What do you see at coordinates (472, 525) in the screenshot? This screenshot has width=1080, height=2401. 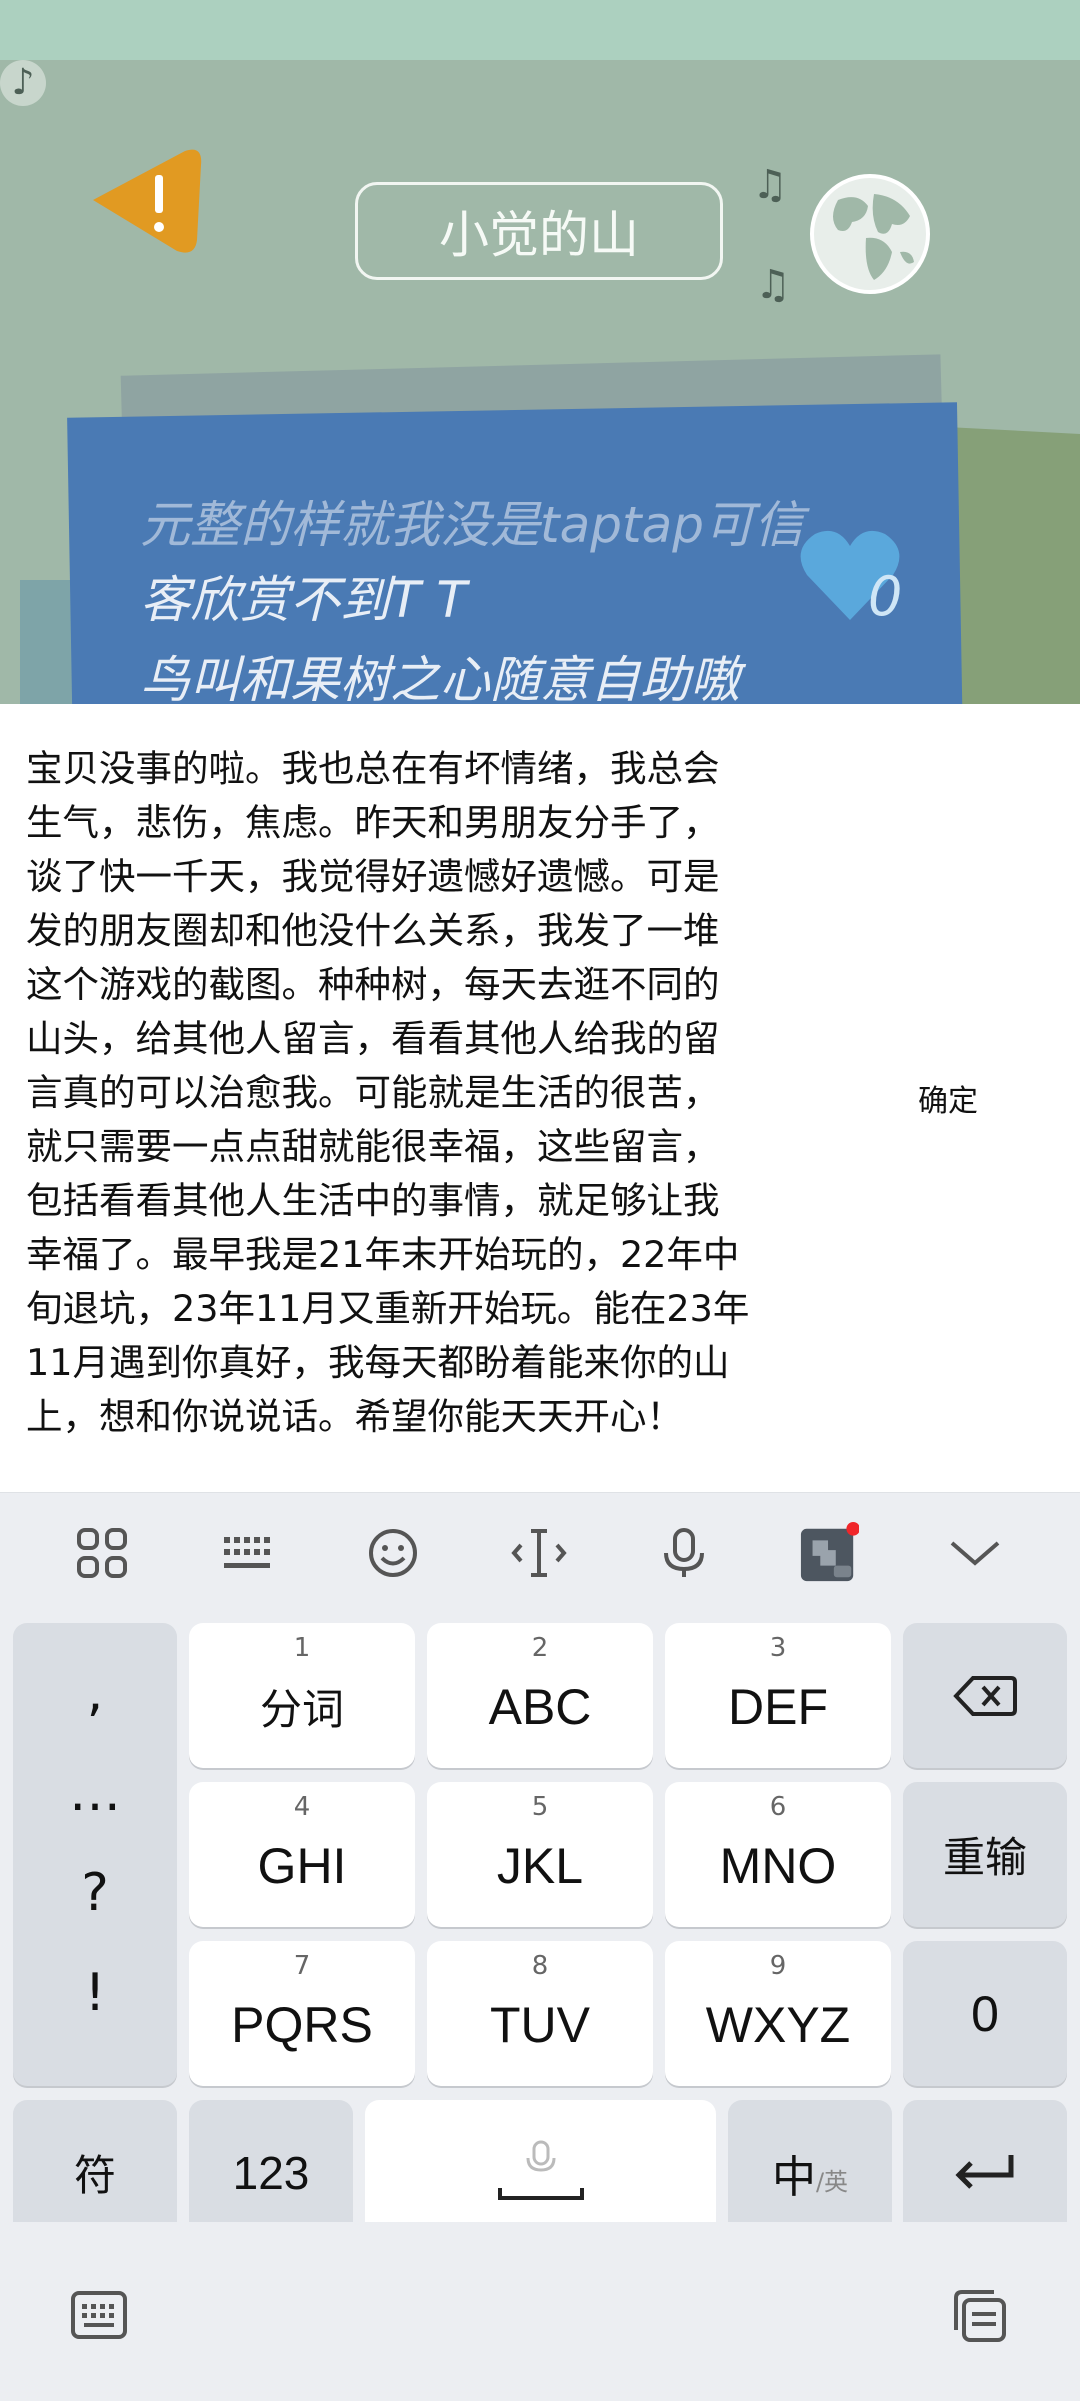 I see `note-text-line: 元整的样就我没是taptap可信` at bounding box center [472, 525].